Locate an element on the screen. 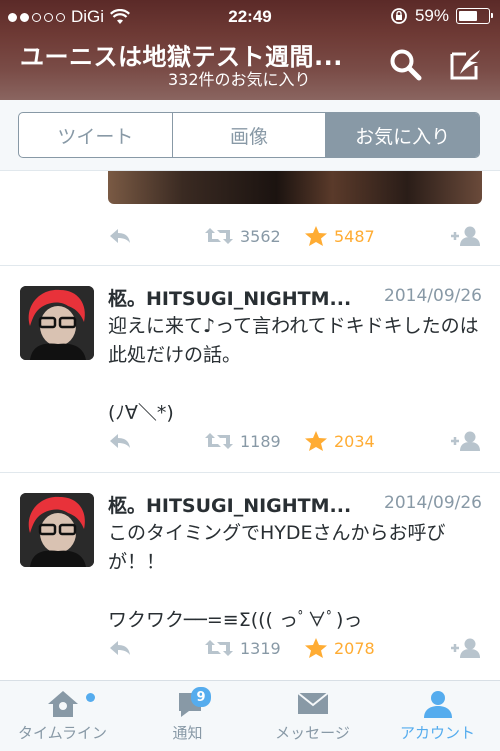  favorite-button: 2078 is located at coordinates (339, 648).